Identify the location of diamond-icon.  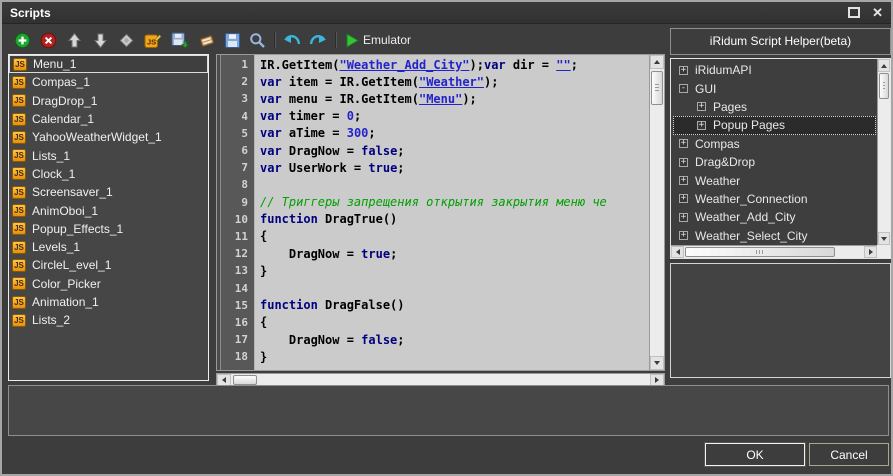
(126, 40).